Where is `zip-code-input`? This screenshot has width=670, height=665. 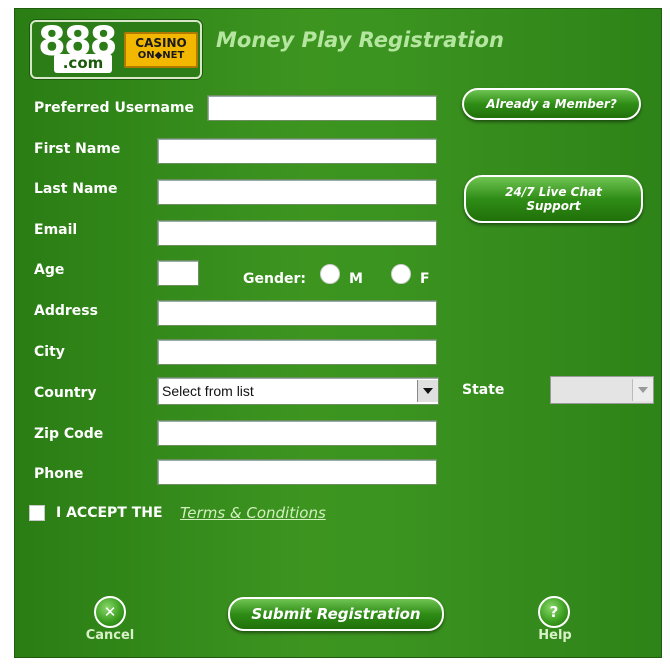
zip-code-input is located at coordinates (297, 433).